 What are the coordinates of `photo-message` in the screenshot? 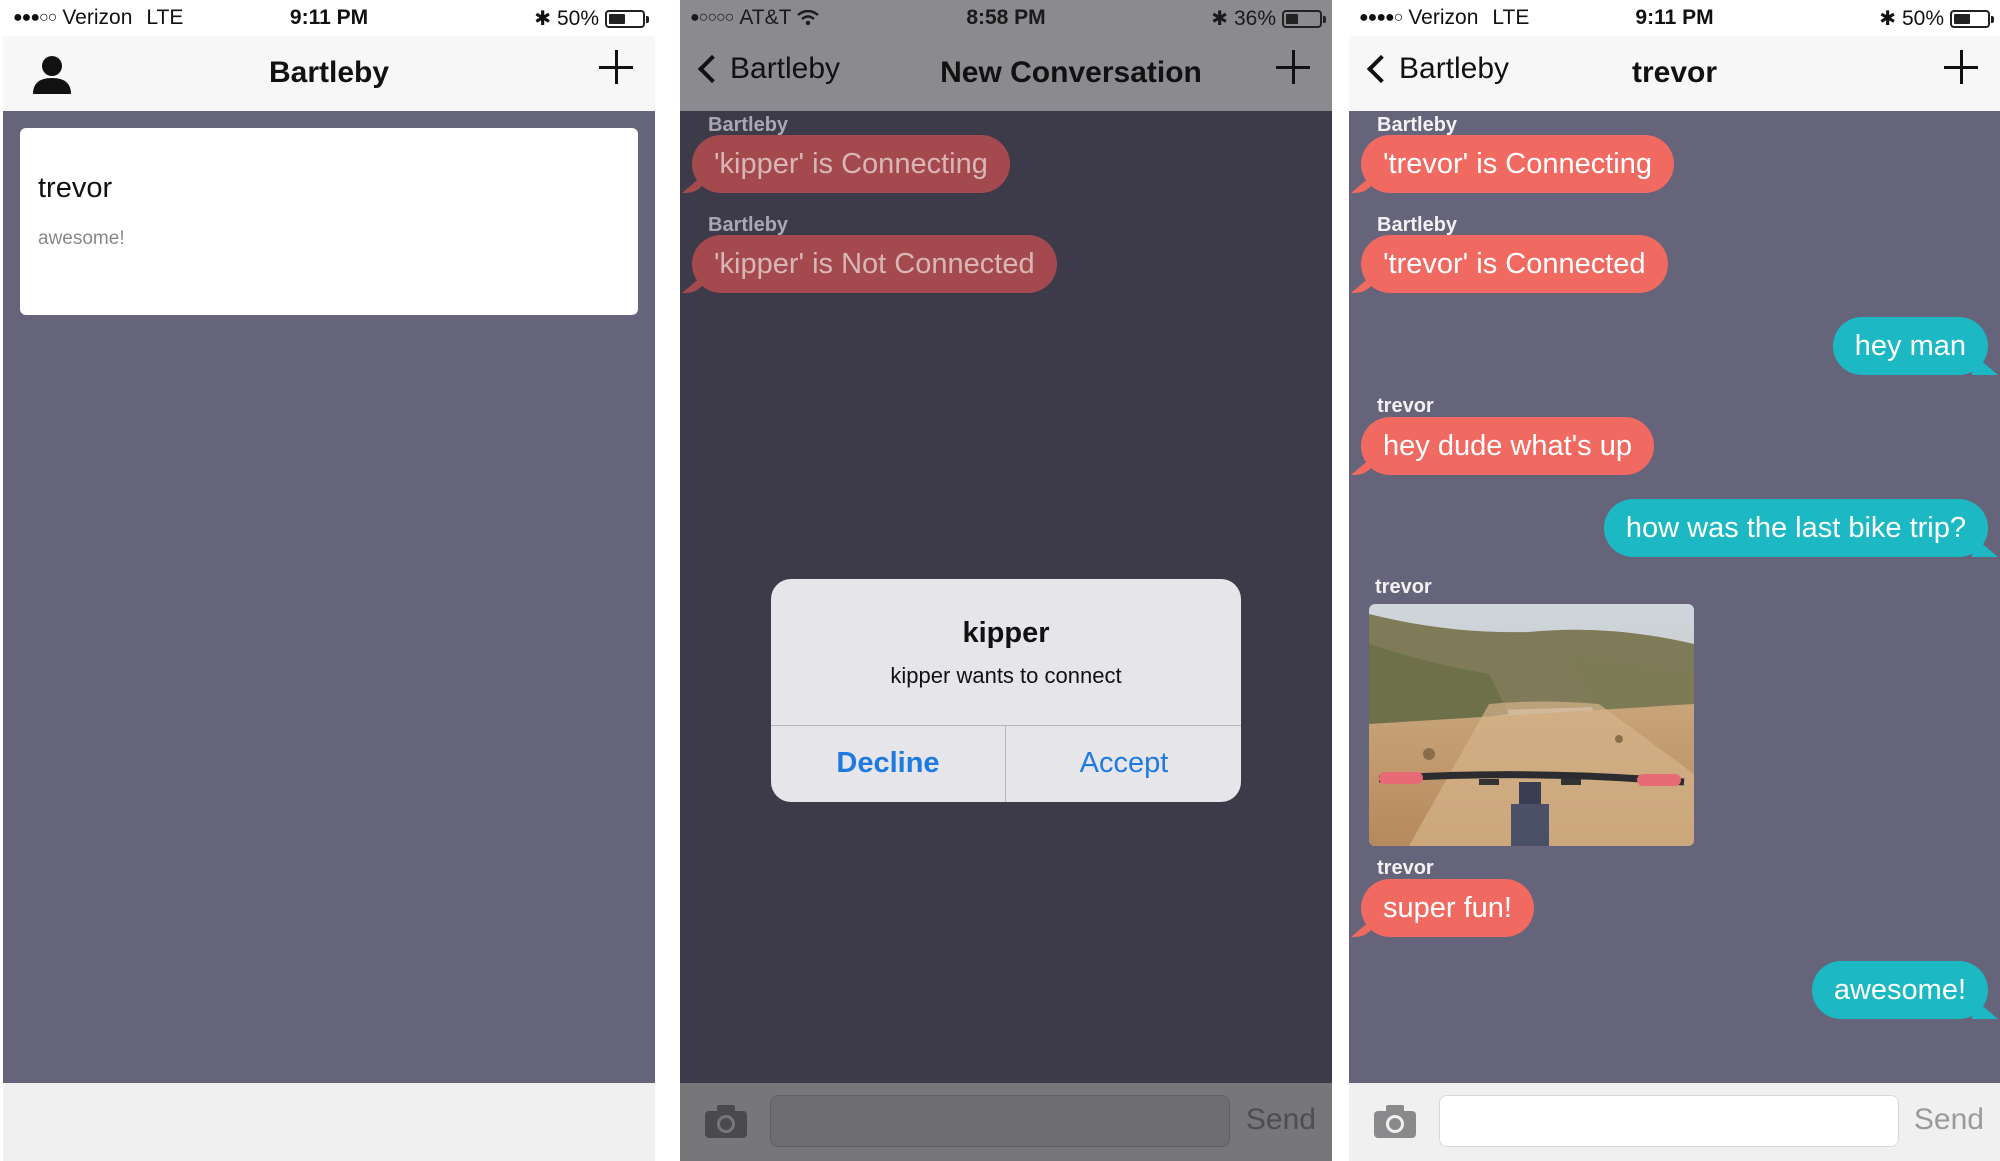 It's located at (1531, 725).